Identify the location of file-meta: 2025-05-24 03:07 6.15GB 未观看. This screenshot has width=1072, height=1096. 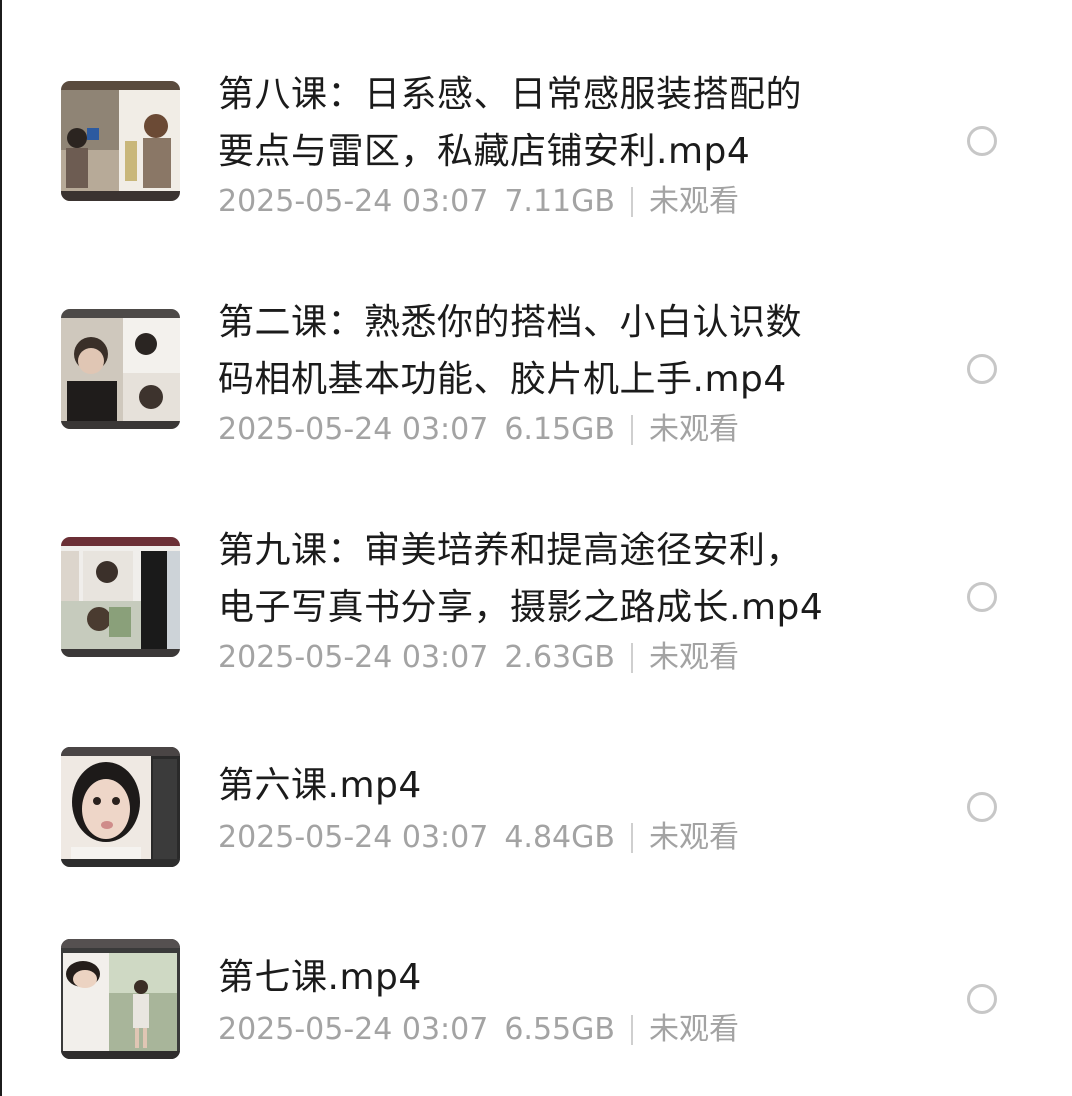
(478, 430).